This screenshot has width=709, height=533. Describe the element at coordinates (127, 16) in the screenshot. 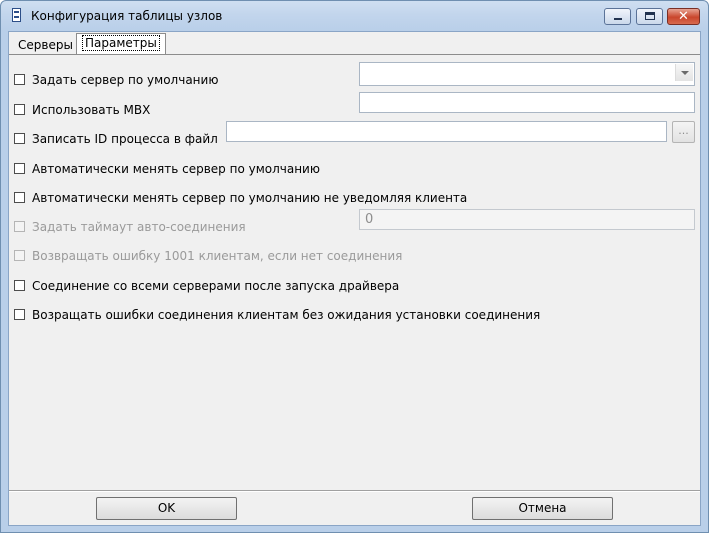

I see `window-title: Конфигурация таблицы узлов` at that location.